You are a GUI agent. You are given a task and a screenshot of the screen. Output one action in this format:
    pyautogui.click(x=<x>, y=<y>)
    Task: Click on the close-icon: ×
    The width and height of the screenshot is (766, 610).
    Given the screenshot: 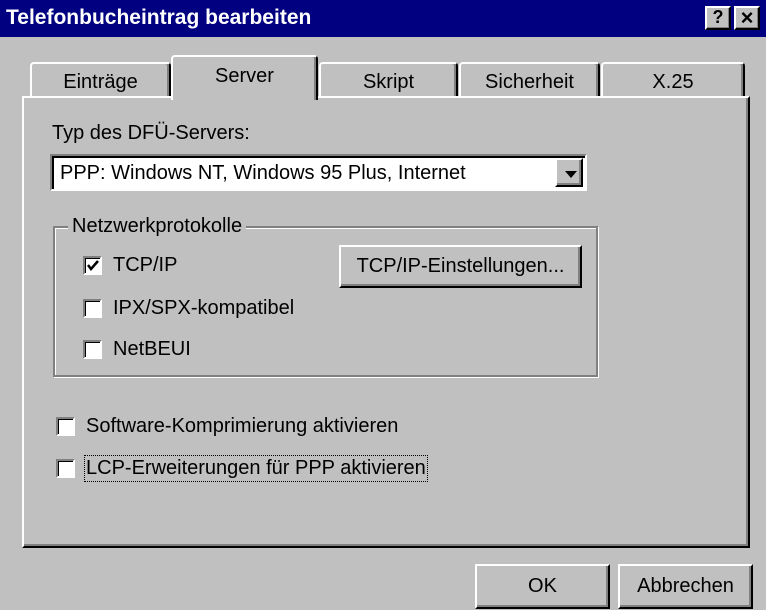 What is the action you would take?
    pyautogui.click(x=747, y=17)
    